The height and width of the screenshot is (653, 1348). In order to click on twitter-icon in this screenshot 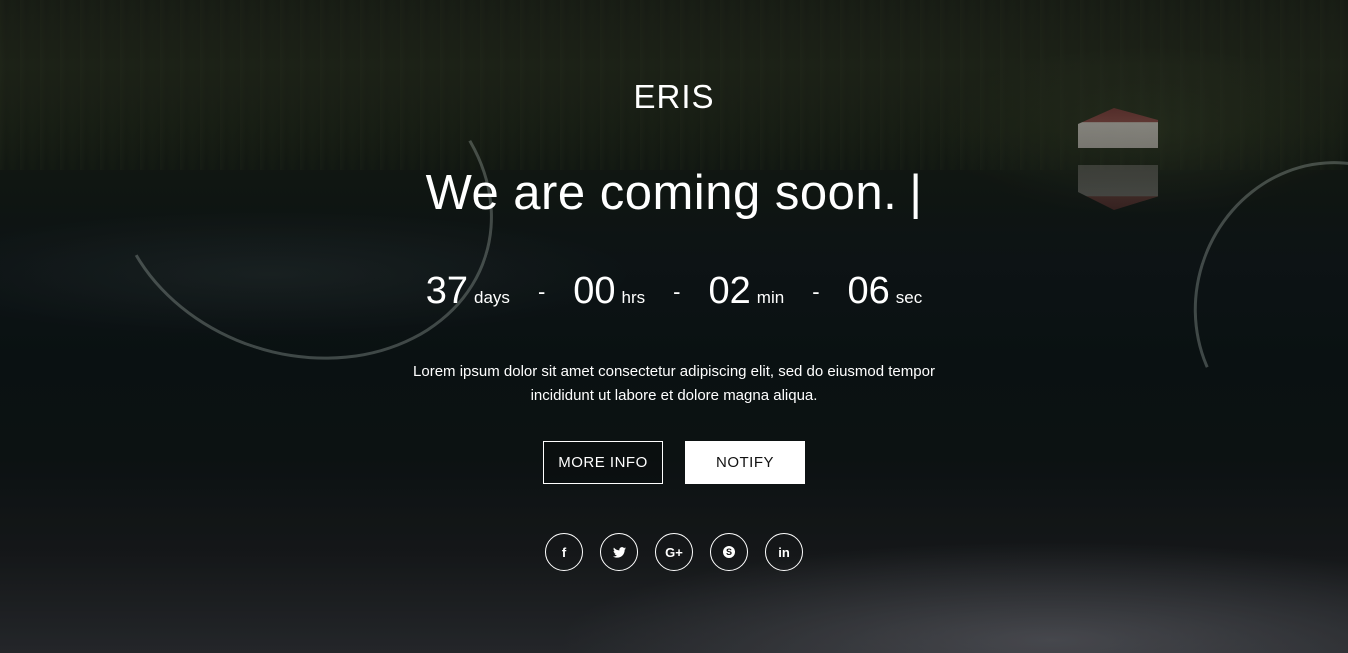, I will do `click(619, 552)`.